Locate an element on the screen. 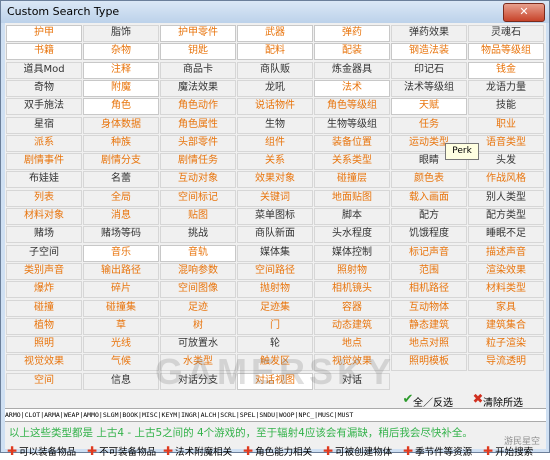 This screenshot has height=460, width=550. type-cell: 互动对象 is located at coordinates (198, 180).